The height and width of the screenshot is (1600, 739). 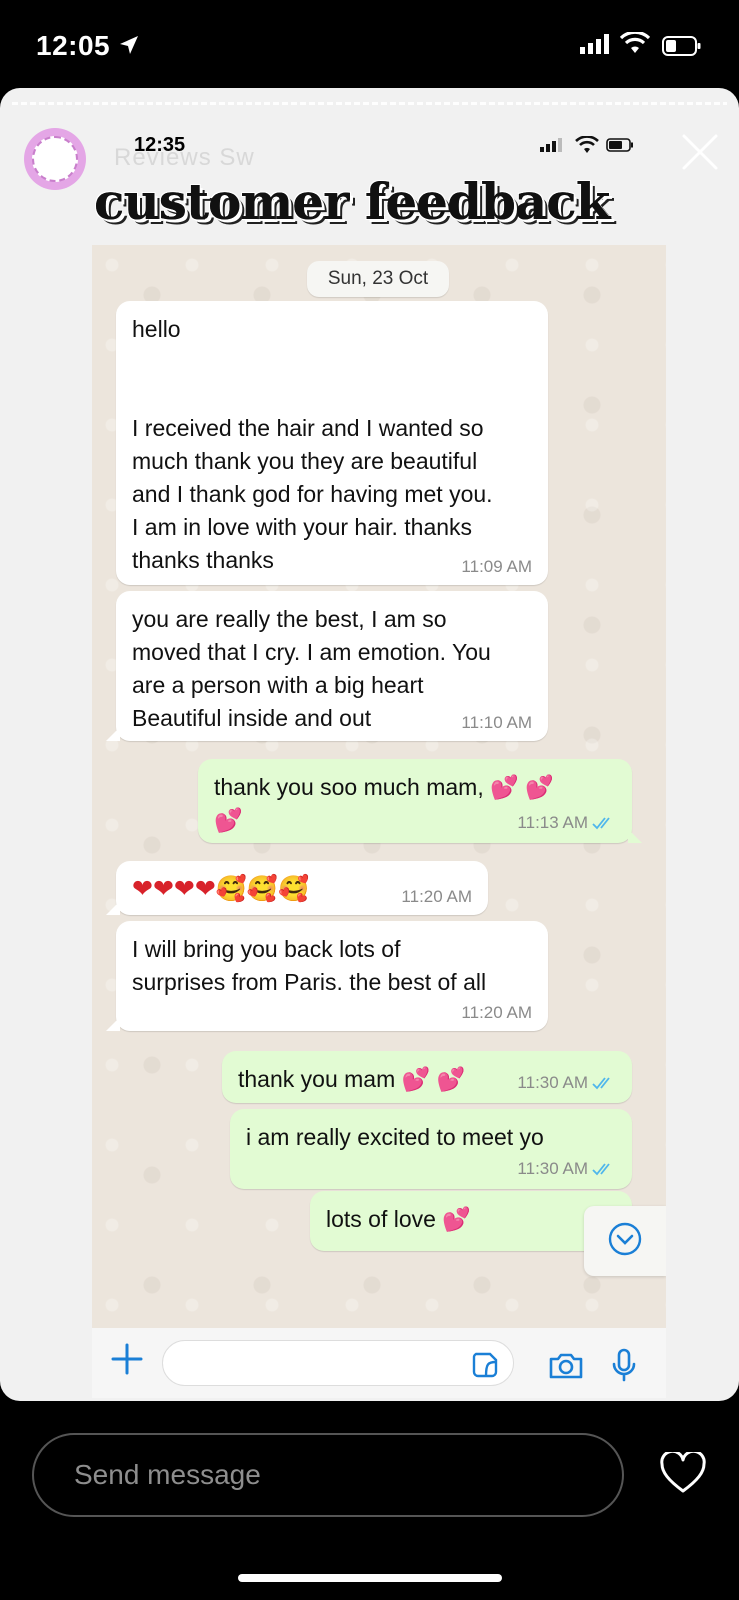 What do you see at coordinates (427, 1077) in the screenshot?
I see `message-bubble: thank you mam 💕 💕 11:30 AM` at bounding box center [427, 1077].